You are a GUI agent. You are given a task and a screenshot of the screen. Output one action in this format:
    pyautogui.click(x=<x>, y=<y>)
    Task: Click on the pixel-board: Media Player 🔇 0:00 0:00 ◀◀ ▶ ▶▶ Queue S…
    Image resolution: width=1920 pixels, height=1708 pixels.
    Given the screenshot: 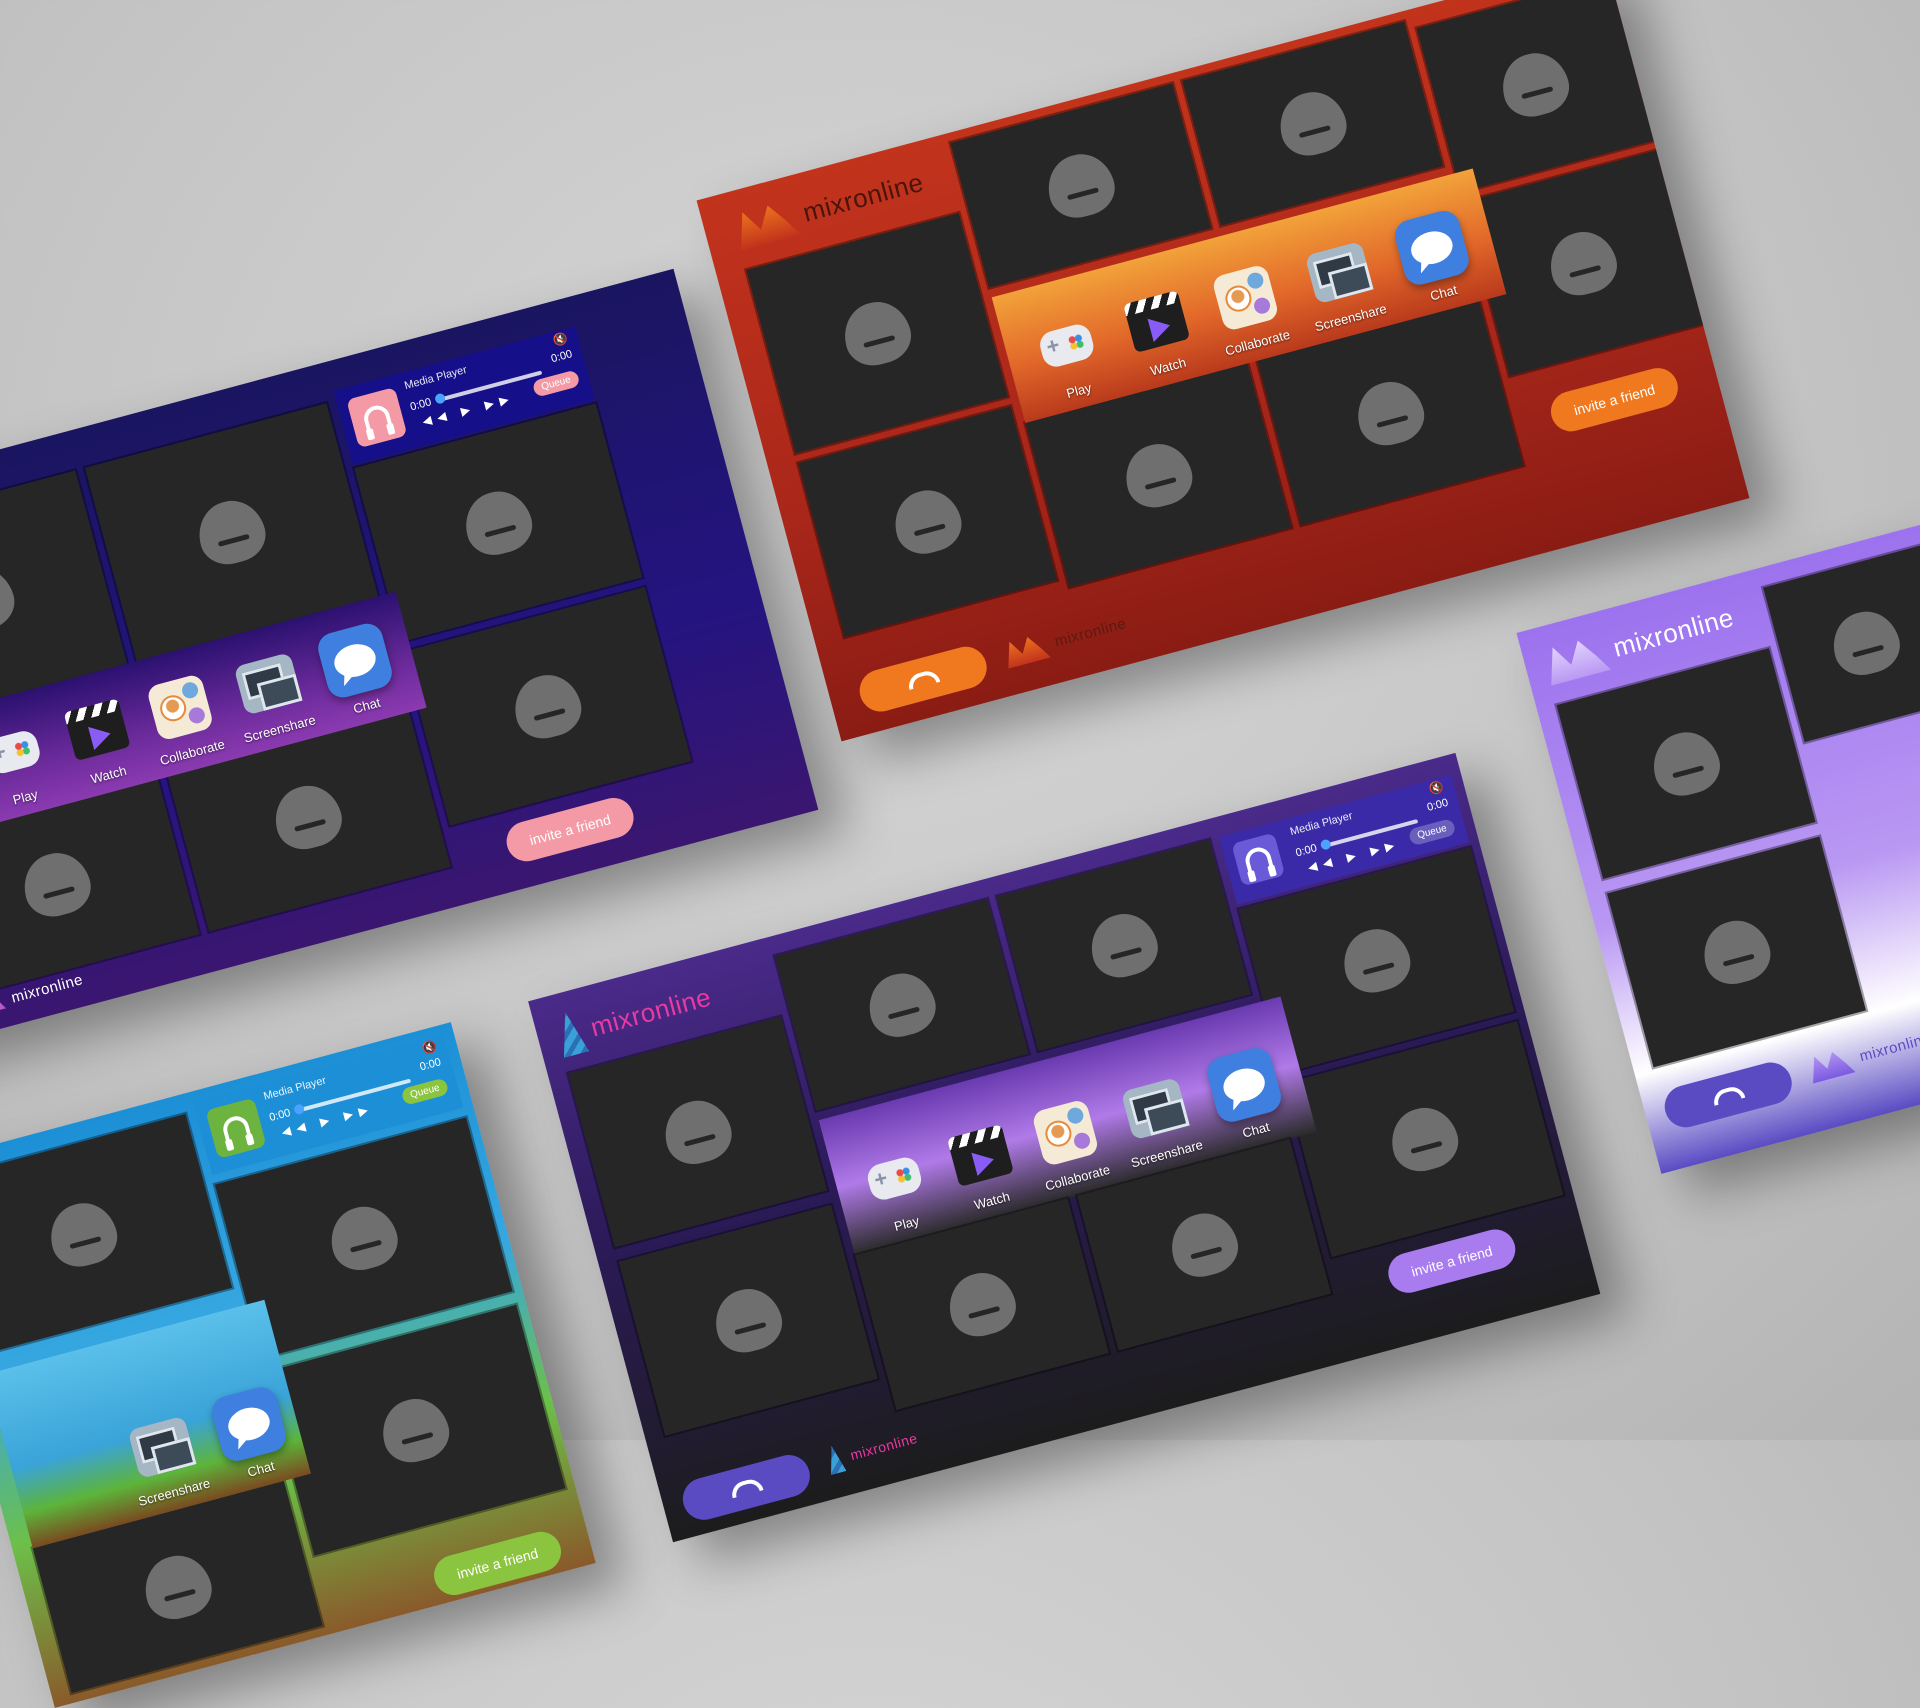 What is the action you would take?
    pyautogui.click(x=298, y=1365)
    